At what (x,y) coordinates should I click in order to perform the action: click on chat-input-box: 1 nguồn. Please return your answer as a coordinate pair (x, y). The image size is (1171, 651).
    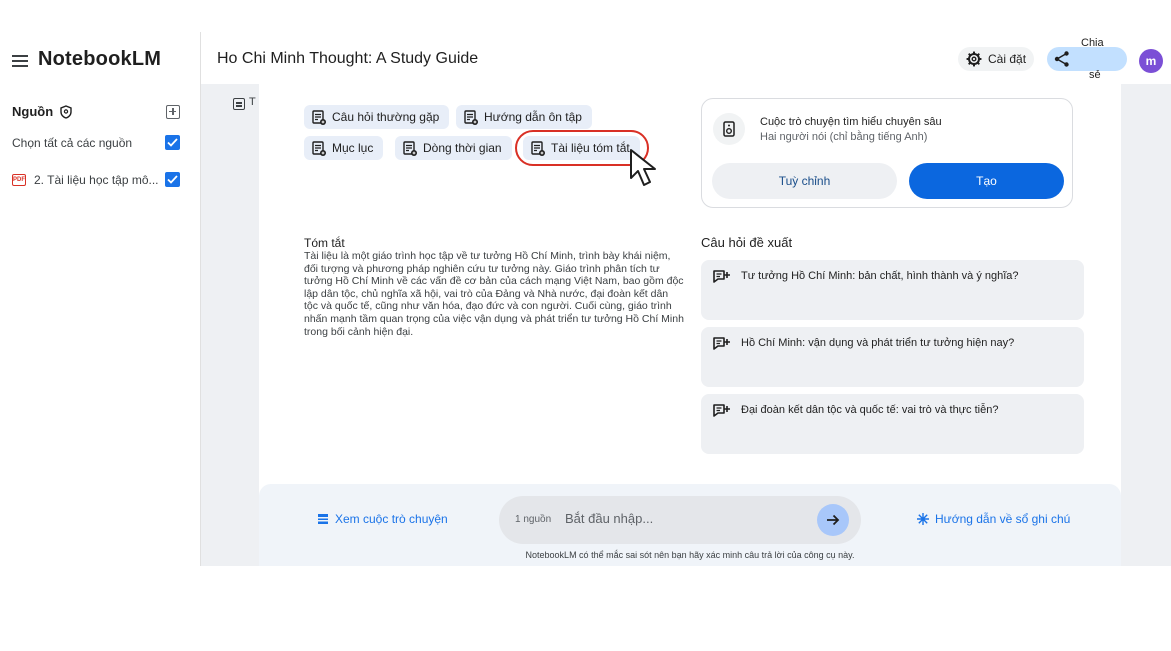
    Looking at the image, I should click on (680, 520).